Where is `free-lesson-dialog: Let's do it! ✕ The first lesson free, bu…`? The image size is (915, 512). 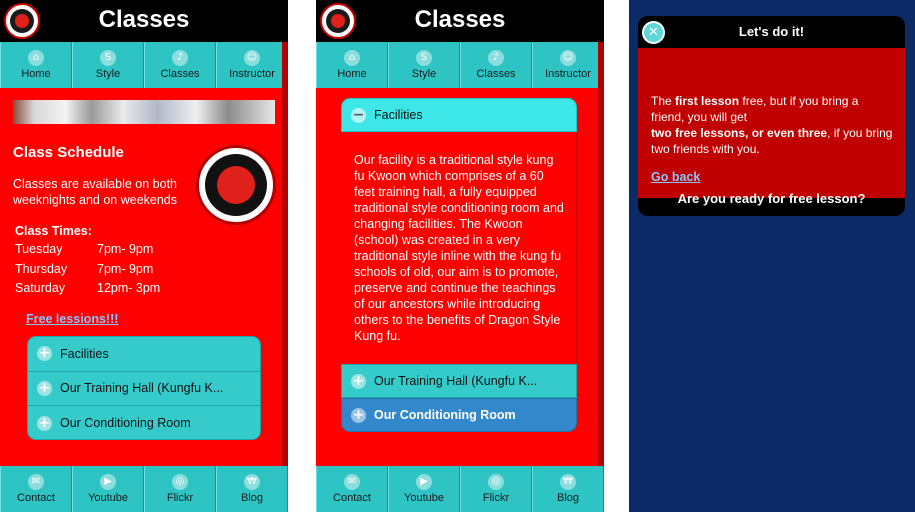
free-lesson-dialog: Let's do it! ✕ The first lesson free, bu… is located at coordinates (771, 116).